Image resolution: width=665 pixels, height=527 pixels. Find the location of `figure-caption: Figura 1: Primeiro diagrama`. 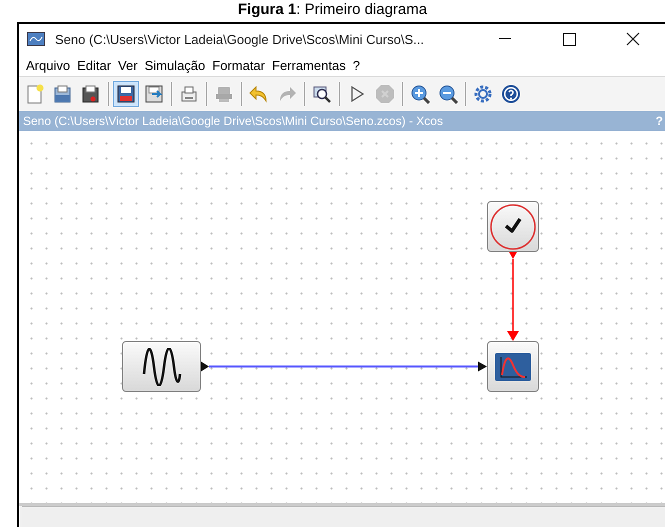

figure-caption: Figura 1: Primeiro diagrama is located at coordinates (332, 10).